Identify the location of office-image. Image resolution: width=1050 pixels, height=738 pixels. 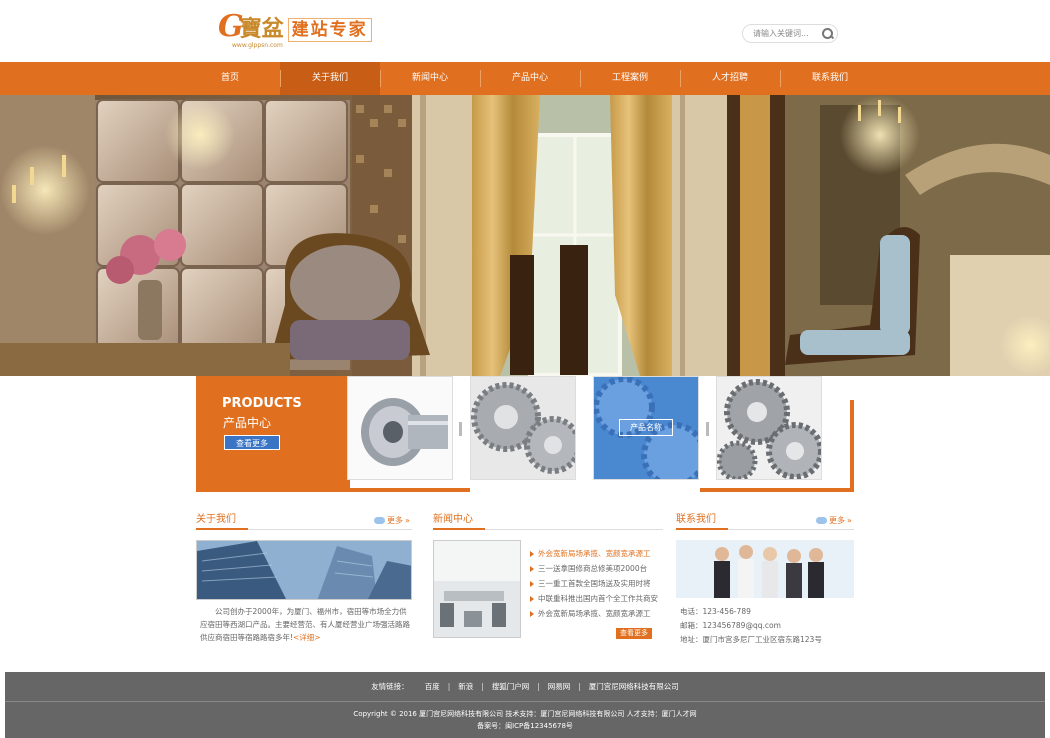
(477, 589).